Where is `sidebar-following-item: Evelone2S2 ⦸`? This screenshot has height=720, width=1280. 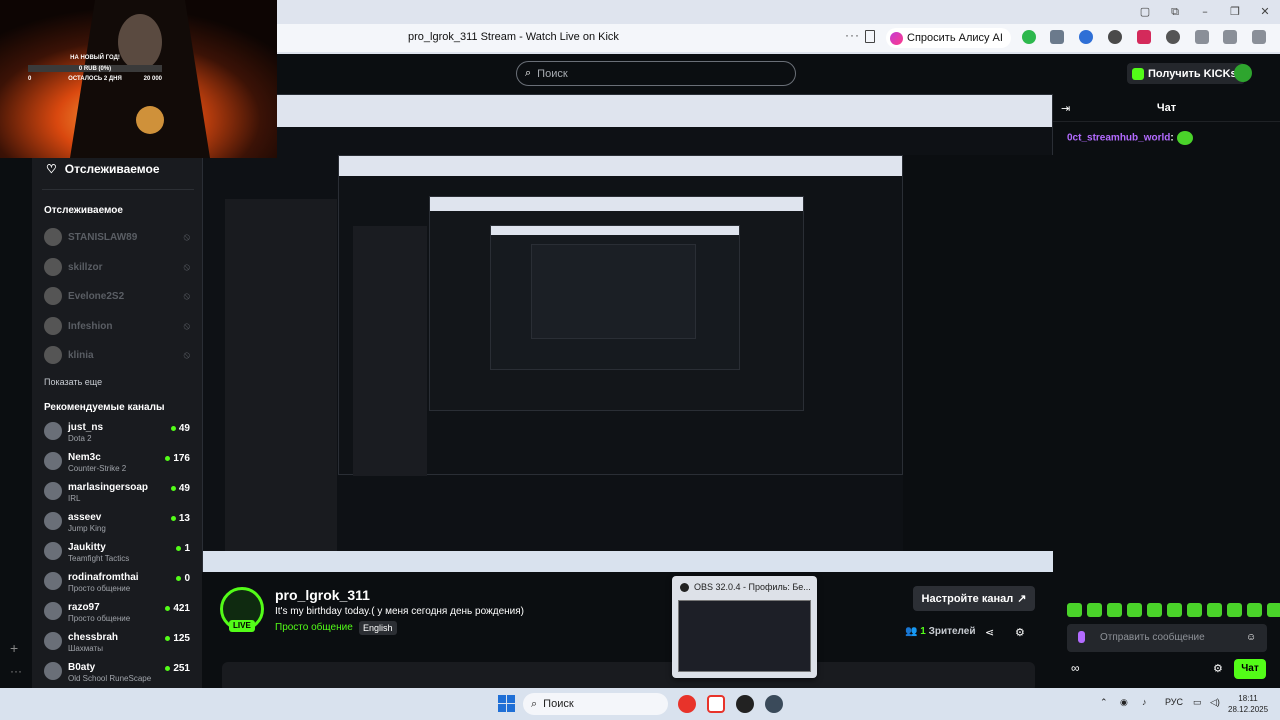 sidebar-following-item: Evelone2S2 ⦸ is located at coordinates (119, 297).